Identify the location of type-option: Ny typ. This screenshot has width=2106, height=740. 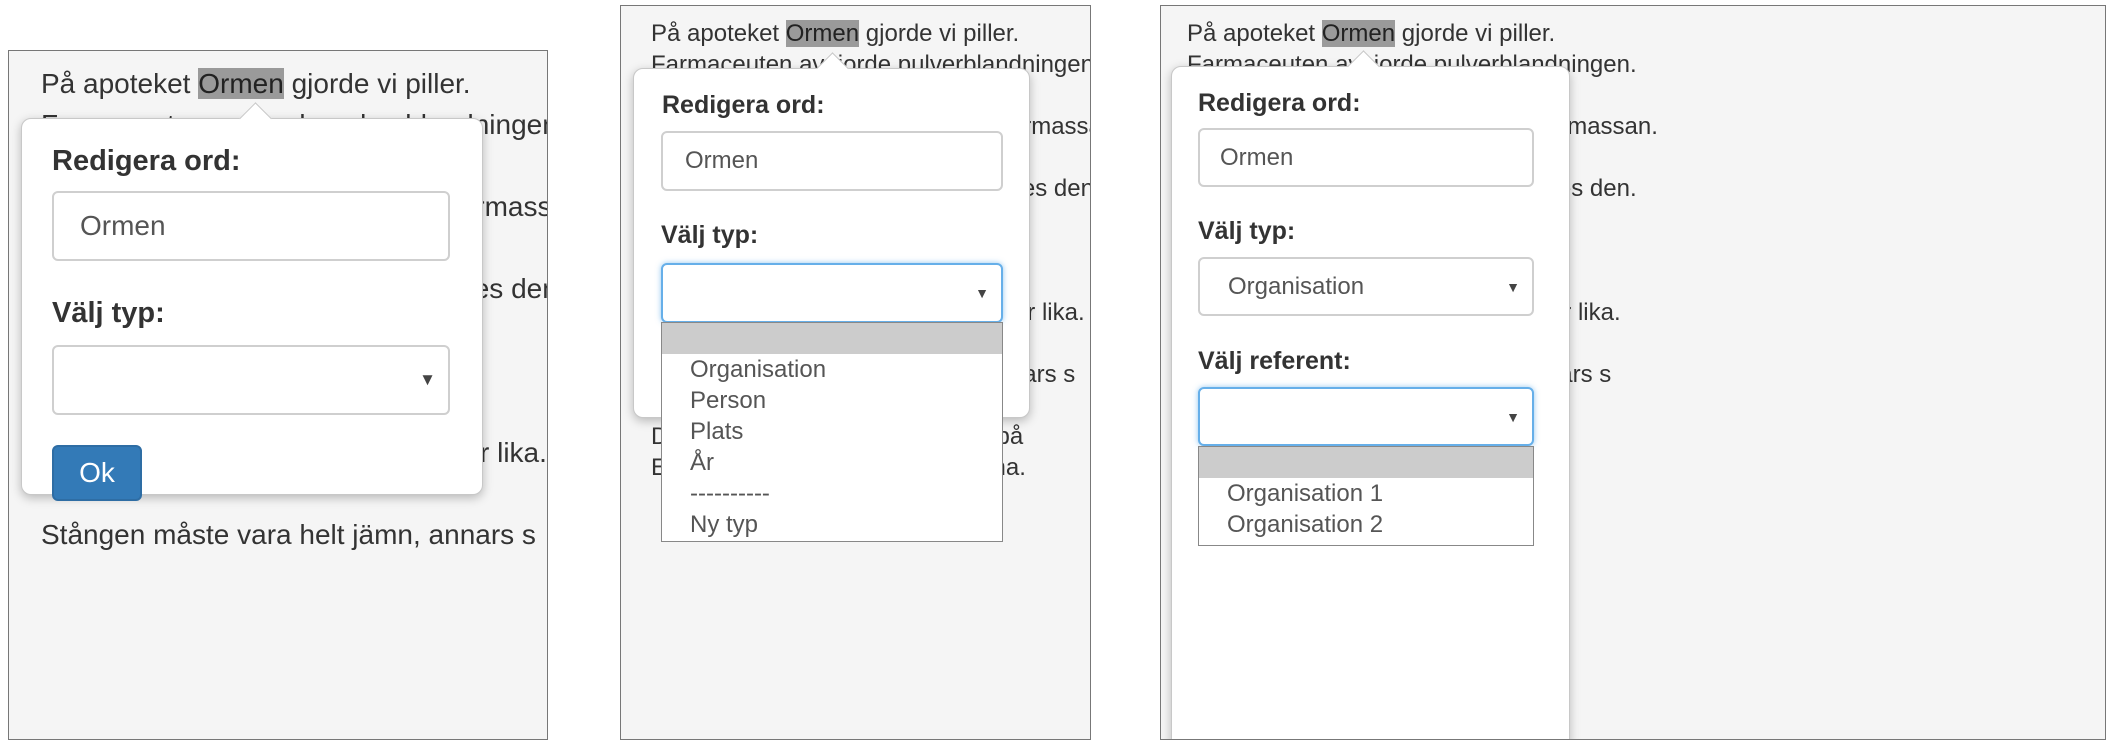
(832, 524).